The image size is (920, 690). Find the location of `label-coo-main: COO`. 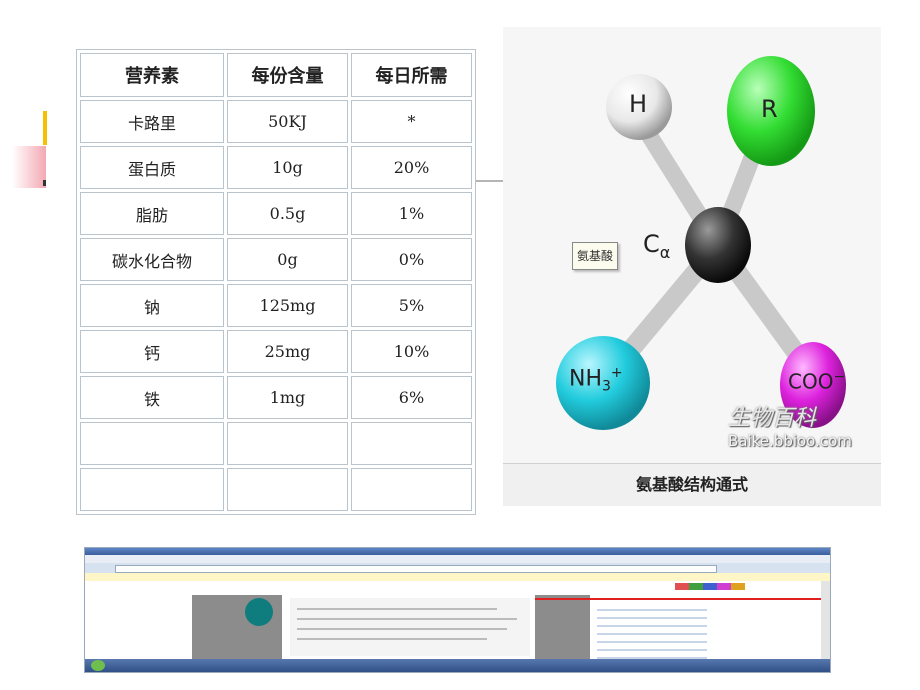

label-coo-main: COO is located at coordinates (811, 381).